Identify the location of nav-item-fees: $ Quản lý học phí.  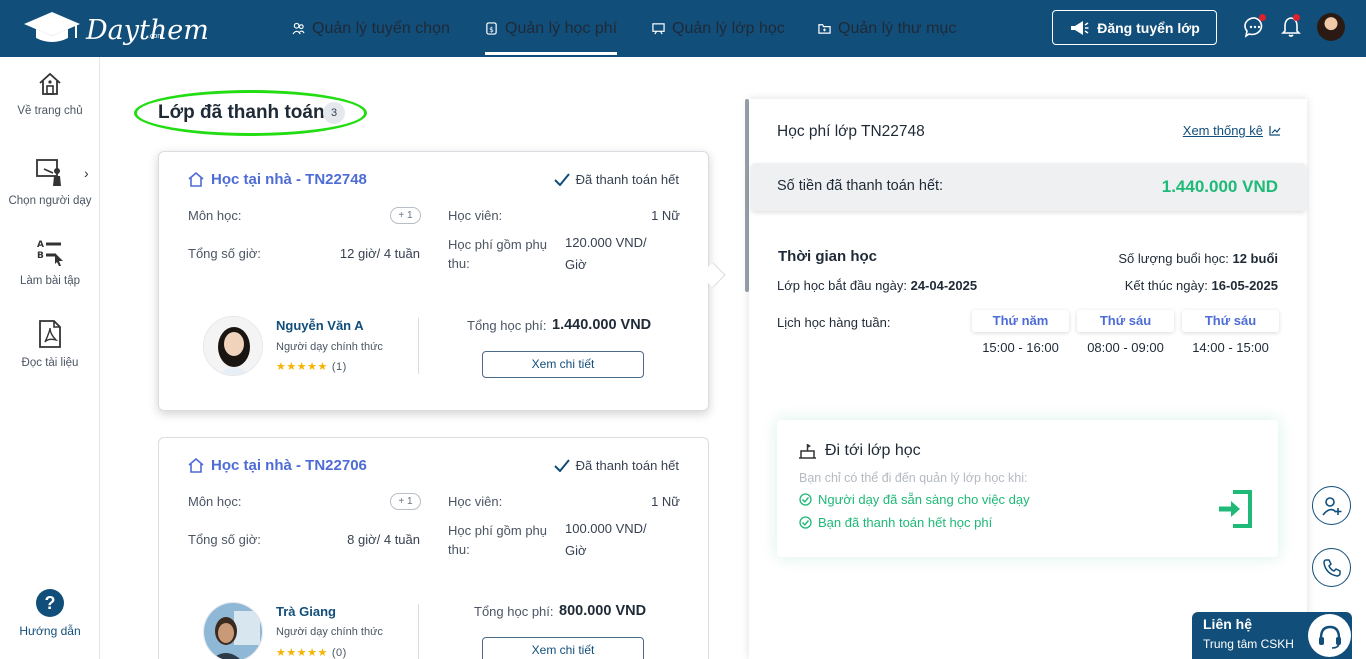
(551, 28).